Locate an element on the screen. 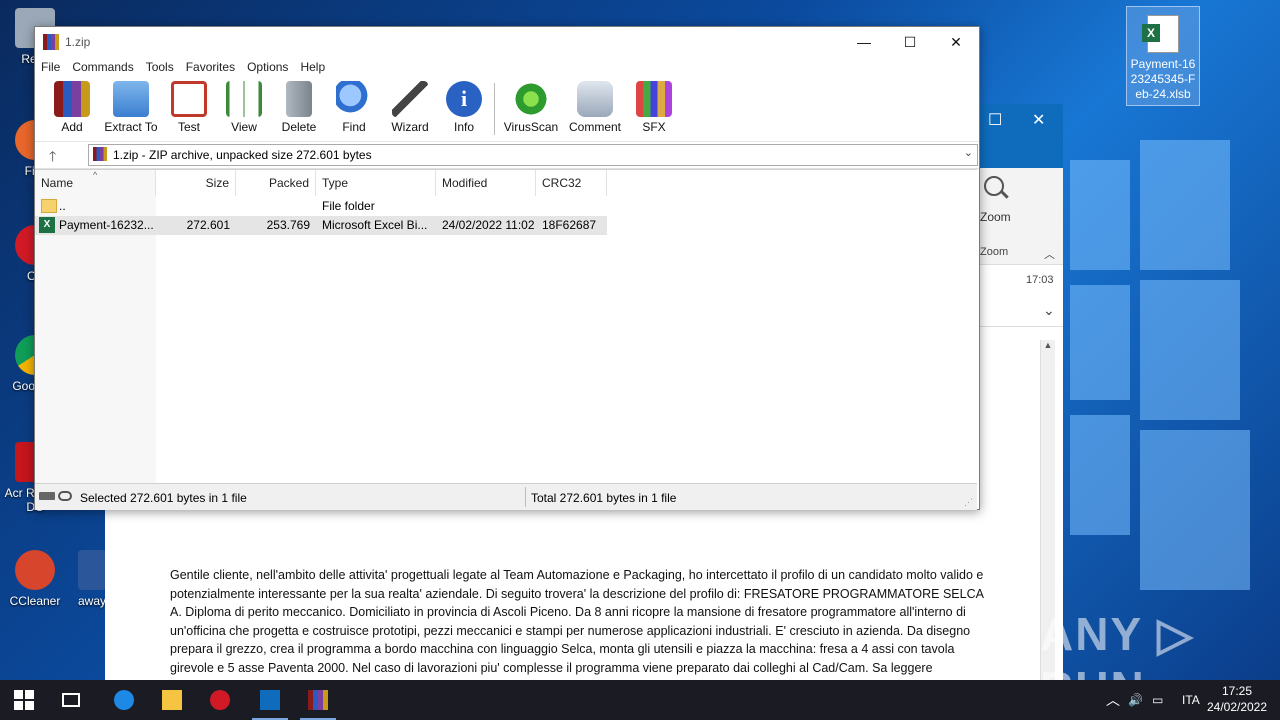 This screenshot has height=720, width=1280. virusscan-icon is located at coordinates (531, 99).